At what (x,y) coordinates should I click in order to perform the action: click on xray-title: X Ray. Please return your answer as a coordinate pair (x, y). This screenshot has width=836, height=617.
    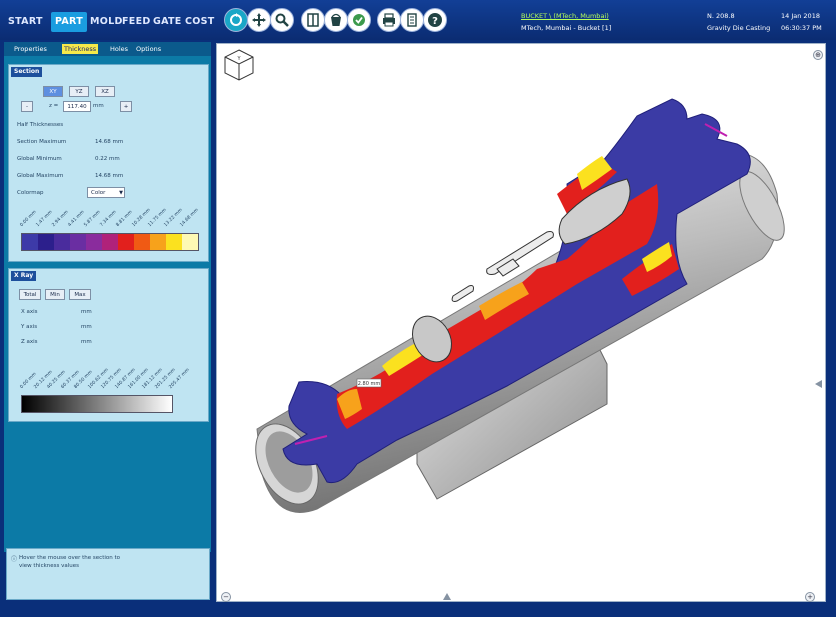
    Looking at the image, I should click on (24, 276).